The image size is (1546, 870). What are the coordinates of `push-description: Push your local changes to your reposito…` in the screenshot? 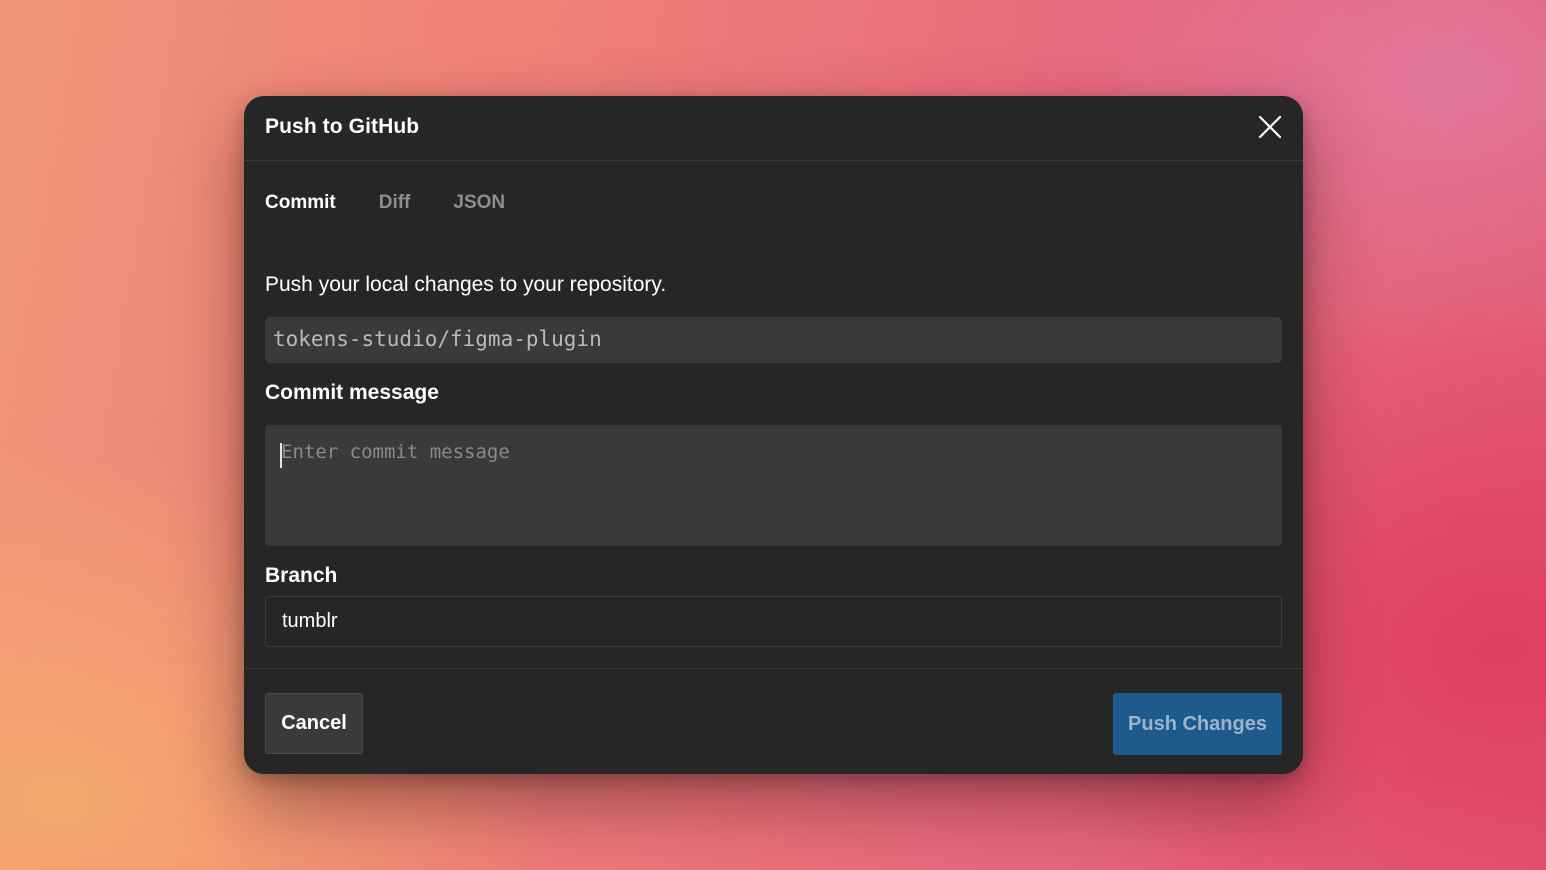 It's located at (466, 284).